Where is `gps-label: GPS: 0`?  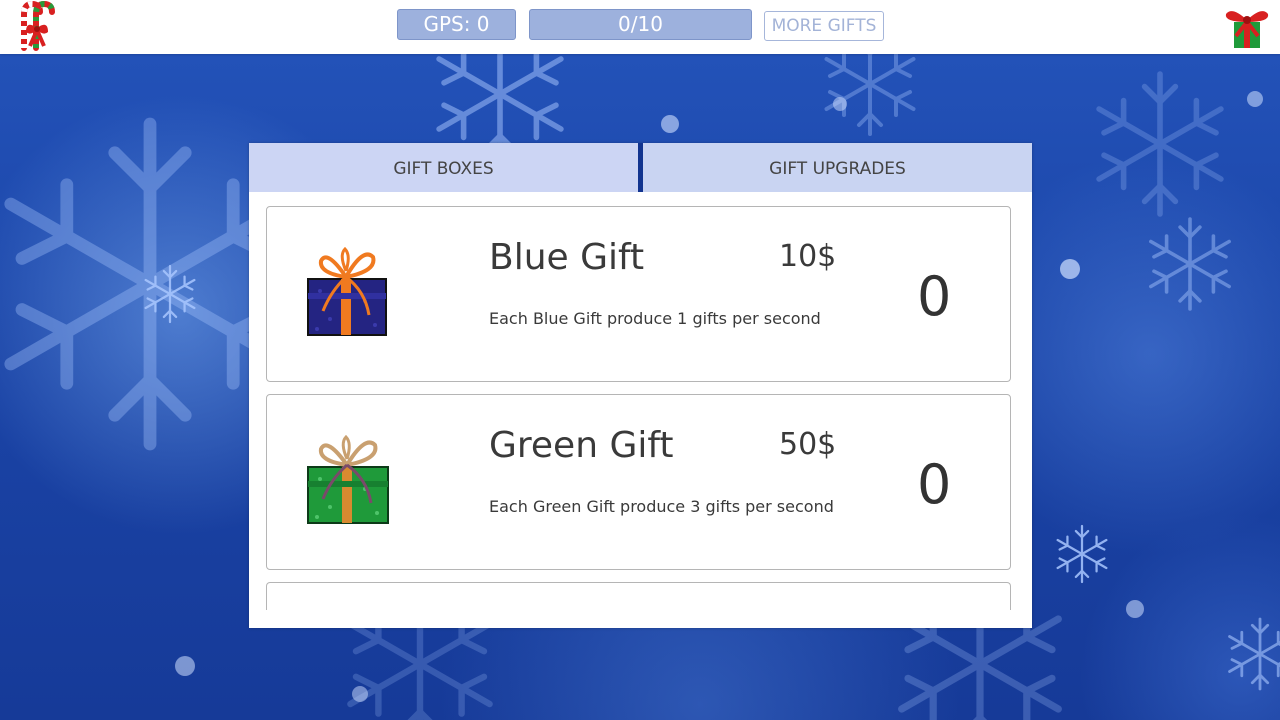
gps-label: GPS: 0 is located at coordinates (456, 24).